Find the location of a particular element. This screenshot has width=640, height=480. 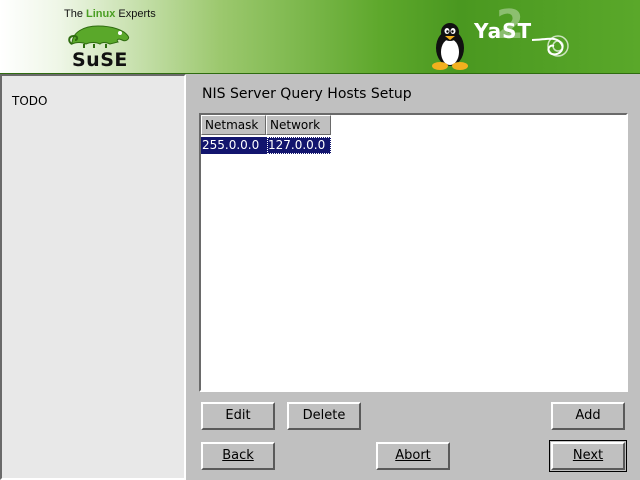

column-header-network: Network is located at coordinates (298, 125).